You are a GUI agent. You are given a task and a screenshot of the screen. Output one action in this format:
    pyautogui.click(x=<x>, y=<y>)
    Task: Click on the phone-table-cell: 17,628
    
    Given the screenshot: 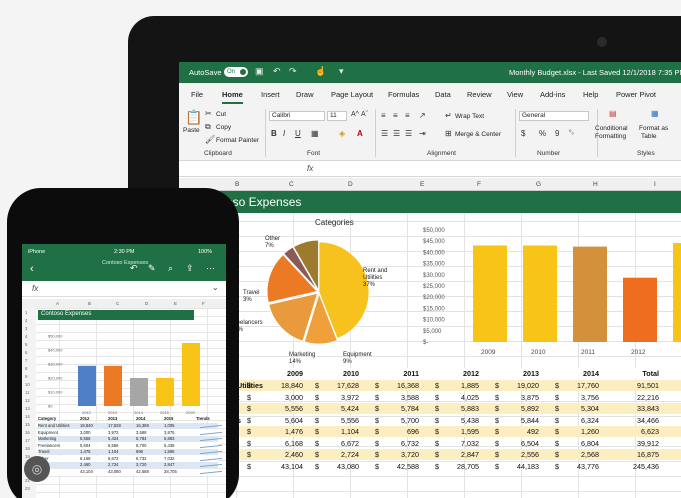 What is the action you would take?
    pyautogui.click(x=114, y=425)
    